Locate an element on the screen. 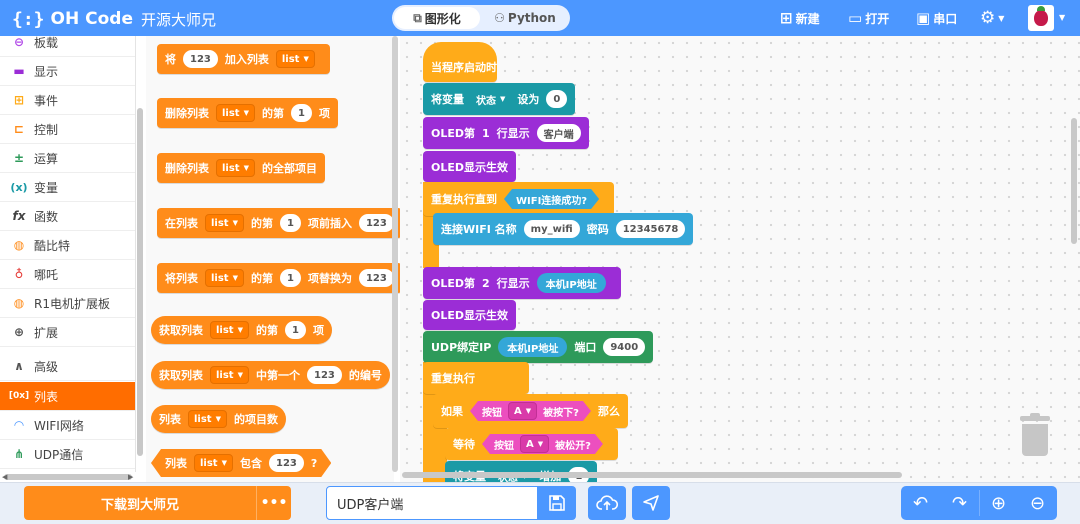 The height and width of the screenshot is (524, 1080). port-input: 9400 is located at coordinates (624, 347).